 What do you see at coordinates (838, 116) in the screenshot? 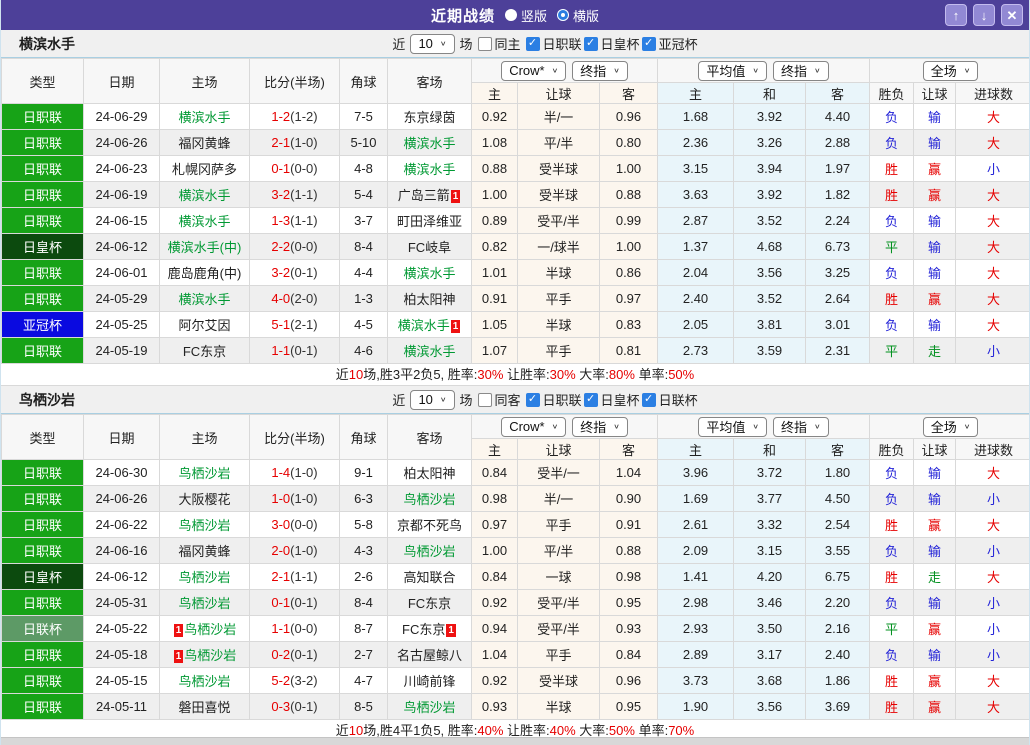
I see `avg-away-odds: 4.40` at bounding box center [838, 116].